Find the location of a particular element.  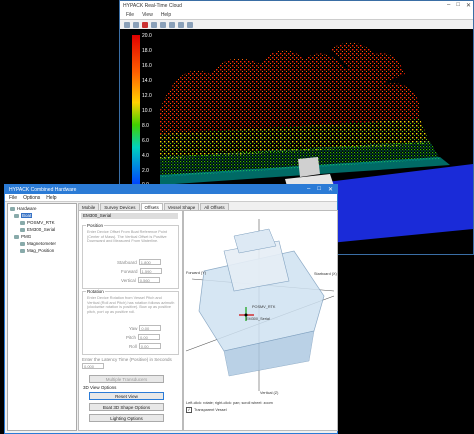

color-legend is located at coordinates (136, 110).